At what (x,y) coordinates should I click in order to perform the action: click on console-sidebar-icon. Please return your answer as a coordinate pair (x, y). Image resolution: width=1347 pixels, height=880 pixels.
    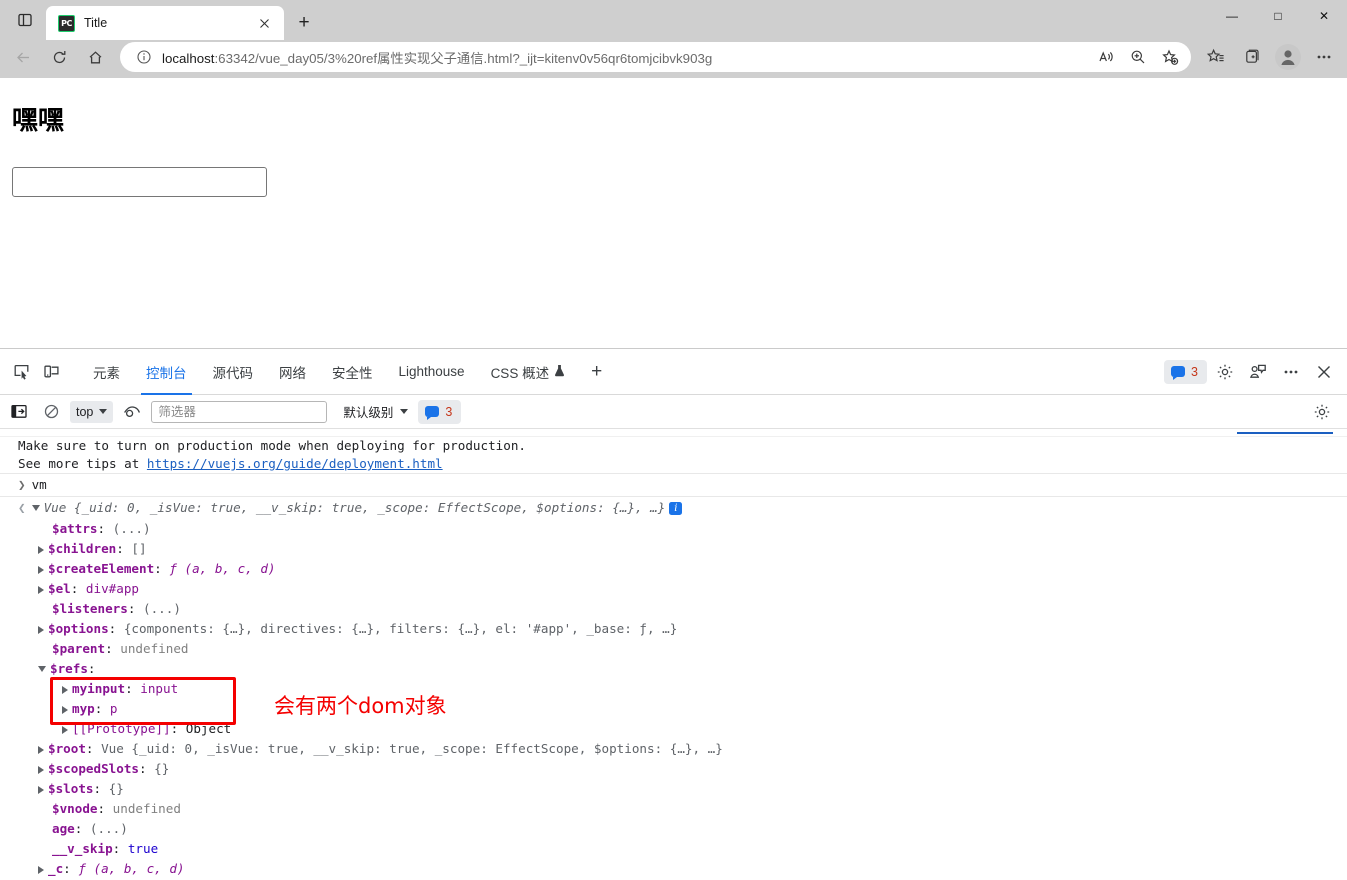
    Looking at the image, I should click on (19, 412).